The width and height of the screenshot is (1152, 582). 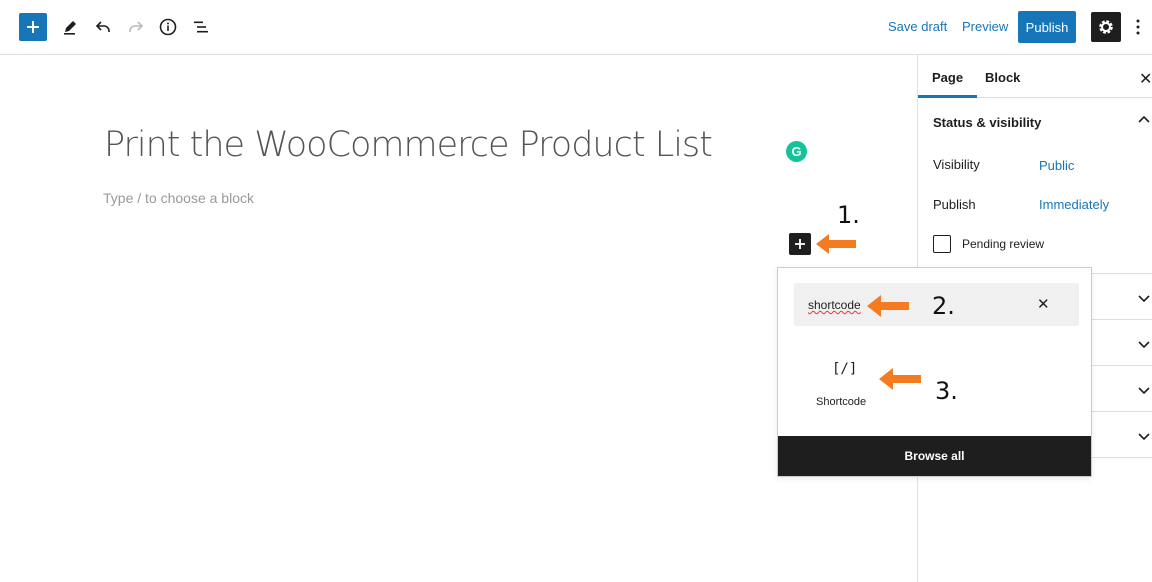 I want to click on tab-page: Page, so click(x=947, y=84).